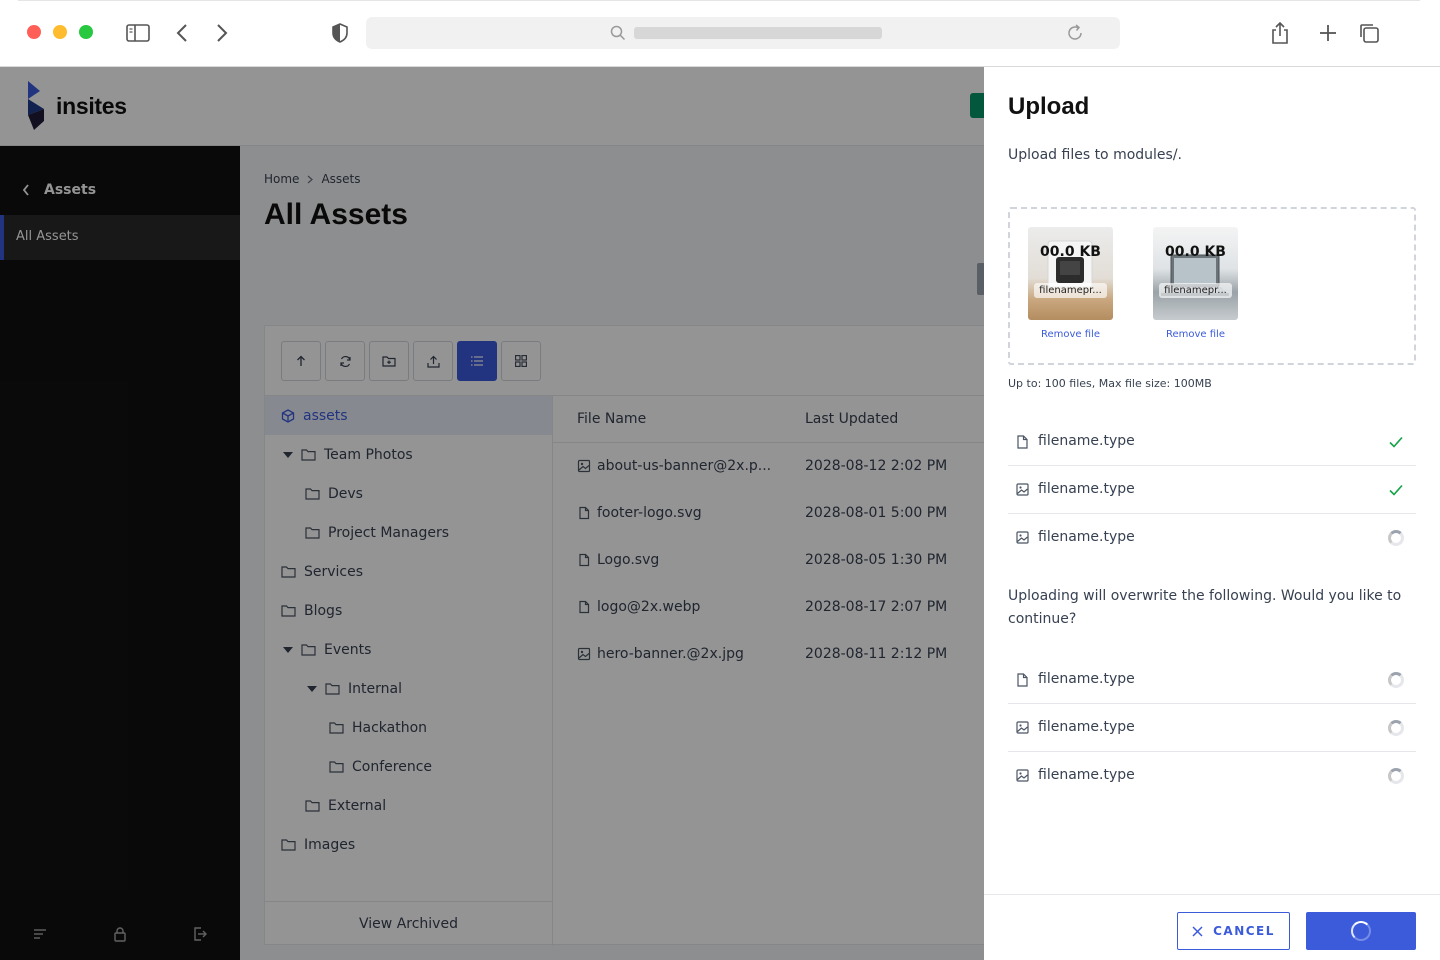  What do you see at coordinates (138, 33) in the screenshot?
I see `sidebar-toggle-icon` at bounding box center [138, 33].